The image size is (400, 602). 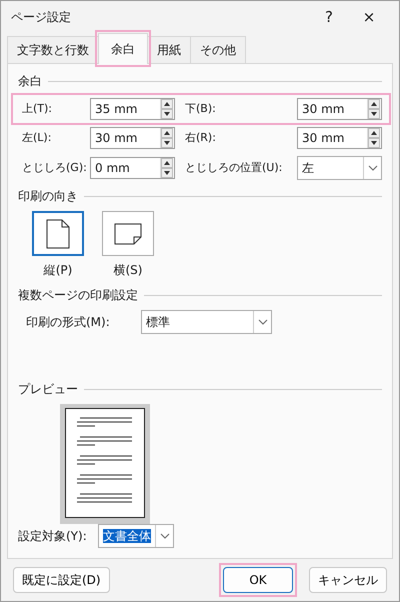 What do you see at coordinates (61, 580) in the screenshot?
I see `dialog-button: 既定に設定(D)` at bounding box center [61, 580].